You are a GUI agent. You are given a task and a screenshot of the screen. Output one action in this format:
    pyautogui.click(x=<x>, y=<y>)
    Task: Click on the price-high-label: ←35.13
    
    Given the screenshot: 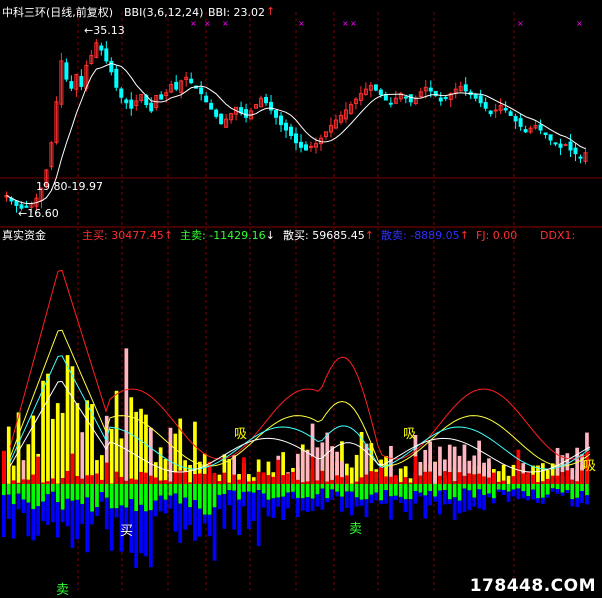 What is the action you would take?
    pyautogui.click(x=104, y=30)
    